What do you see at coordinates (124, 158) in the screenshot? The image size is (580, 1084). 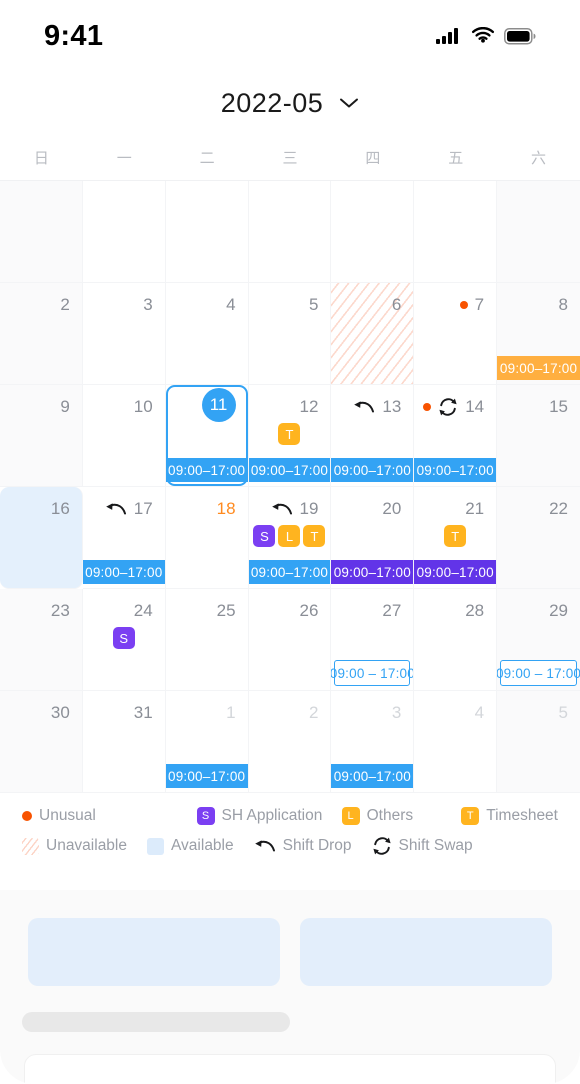 I see `weekday-mon: 一` at bounding box center [124, 158].